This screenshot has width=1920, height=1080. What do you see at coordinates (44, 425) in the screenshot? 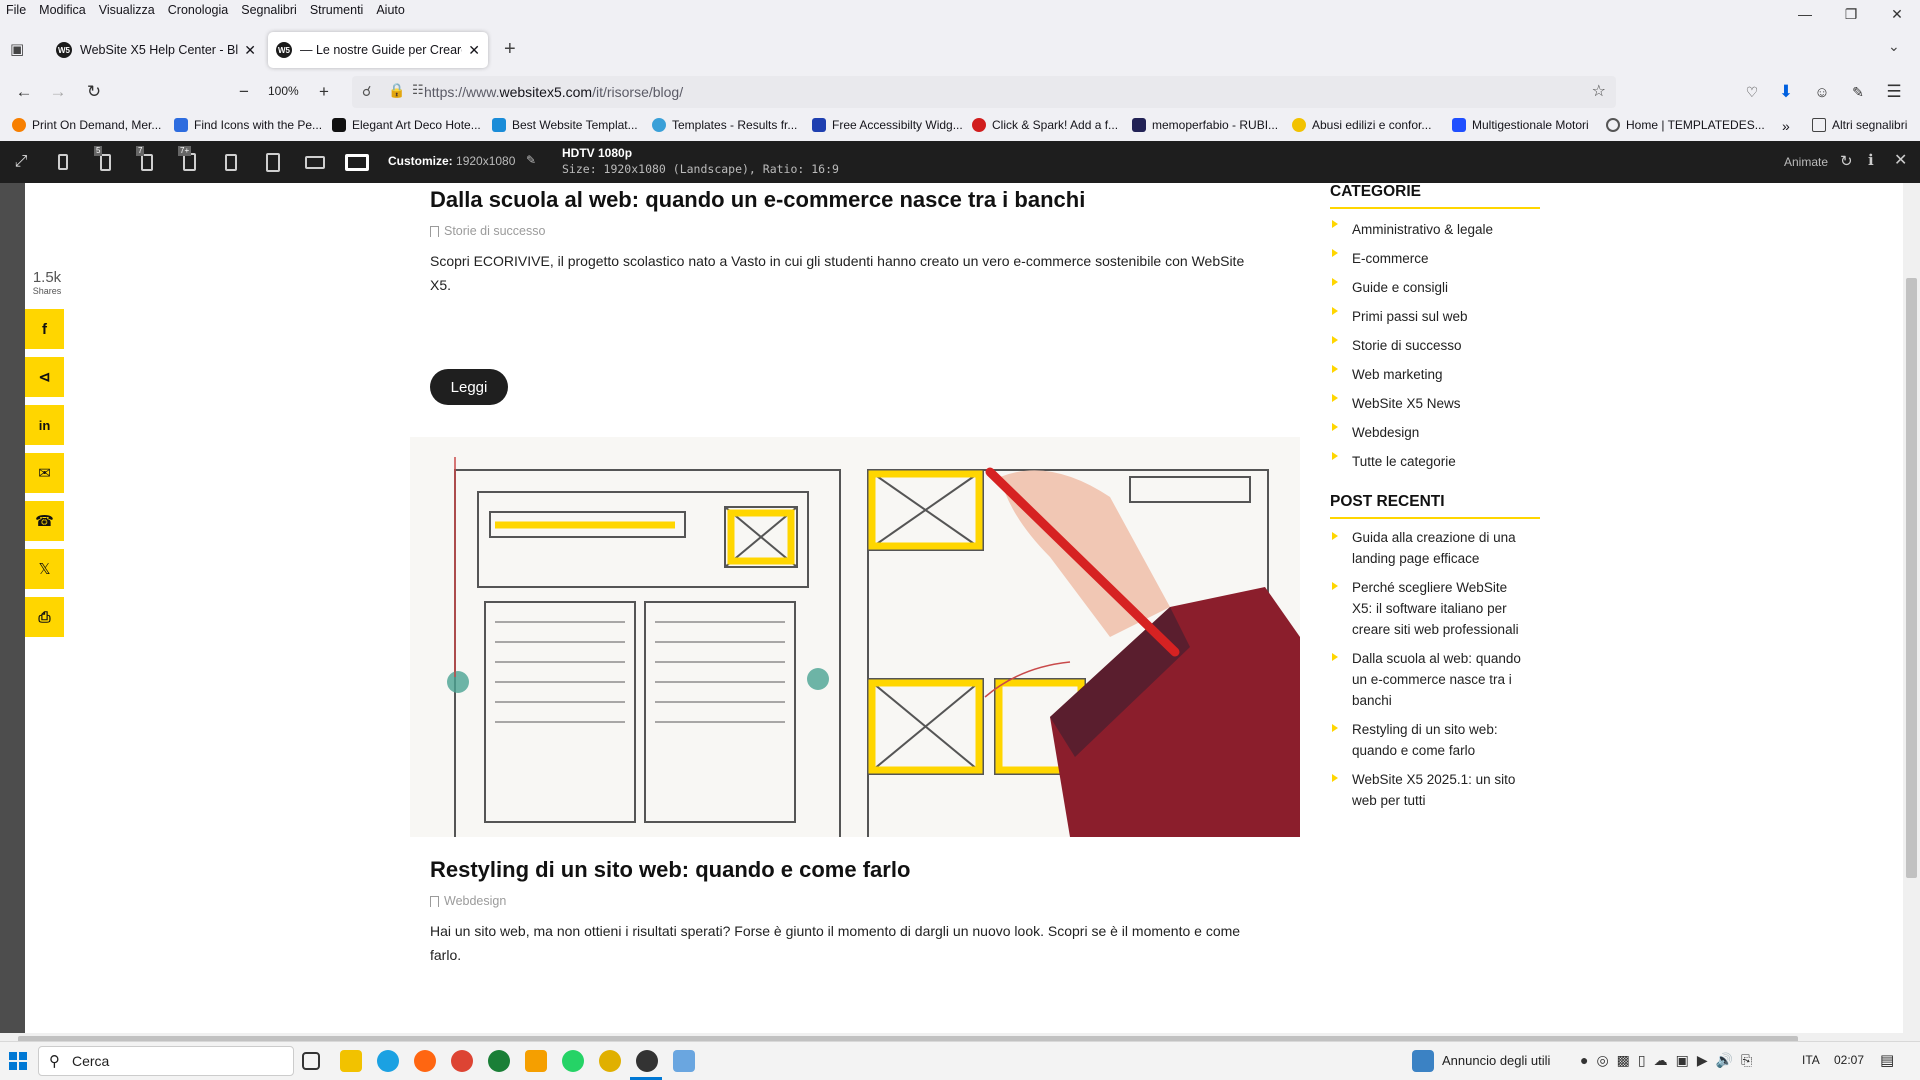
I see `share-linkedin-button: in` at bounding box center [44, 425].